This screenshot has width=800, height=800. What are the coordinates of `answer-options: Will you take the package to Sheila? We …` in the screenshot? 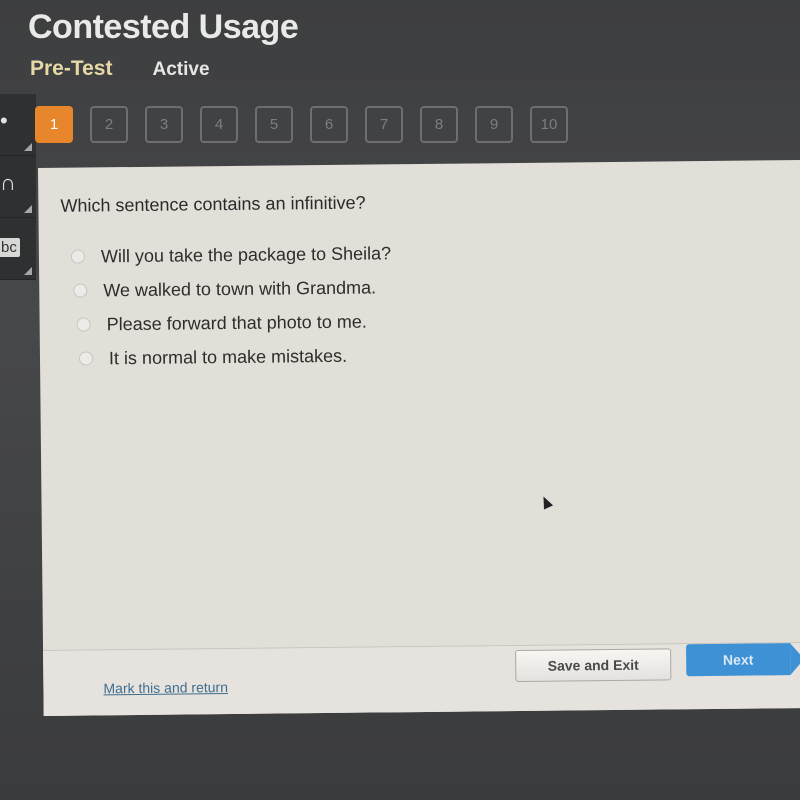 It's located at (231, 305).